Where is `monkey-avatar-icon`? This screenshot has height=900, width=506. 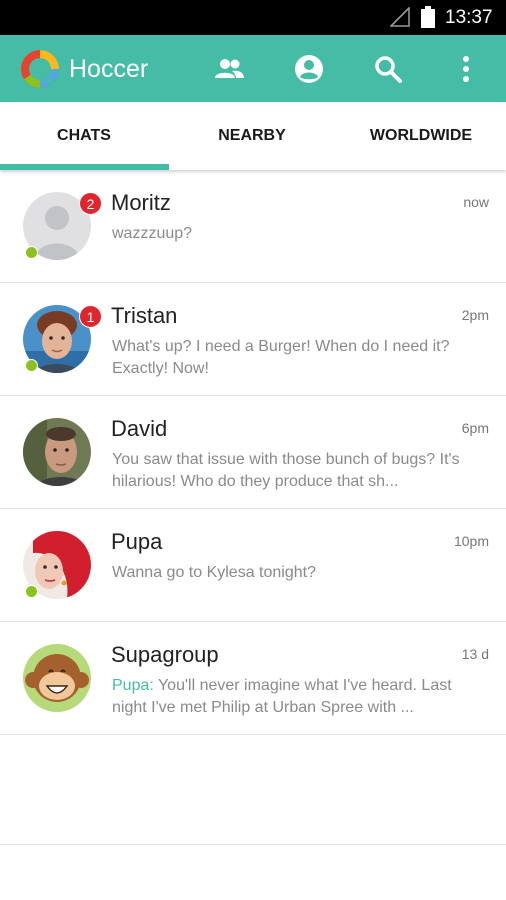 monkey-avatar-icon is located at coordinates (57, 678).